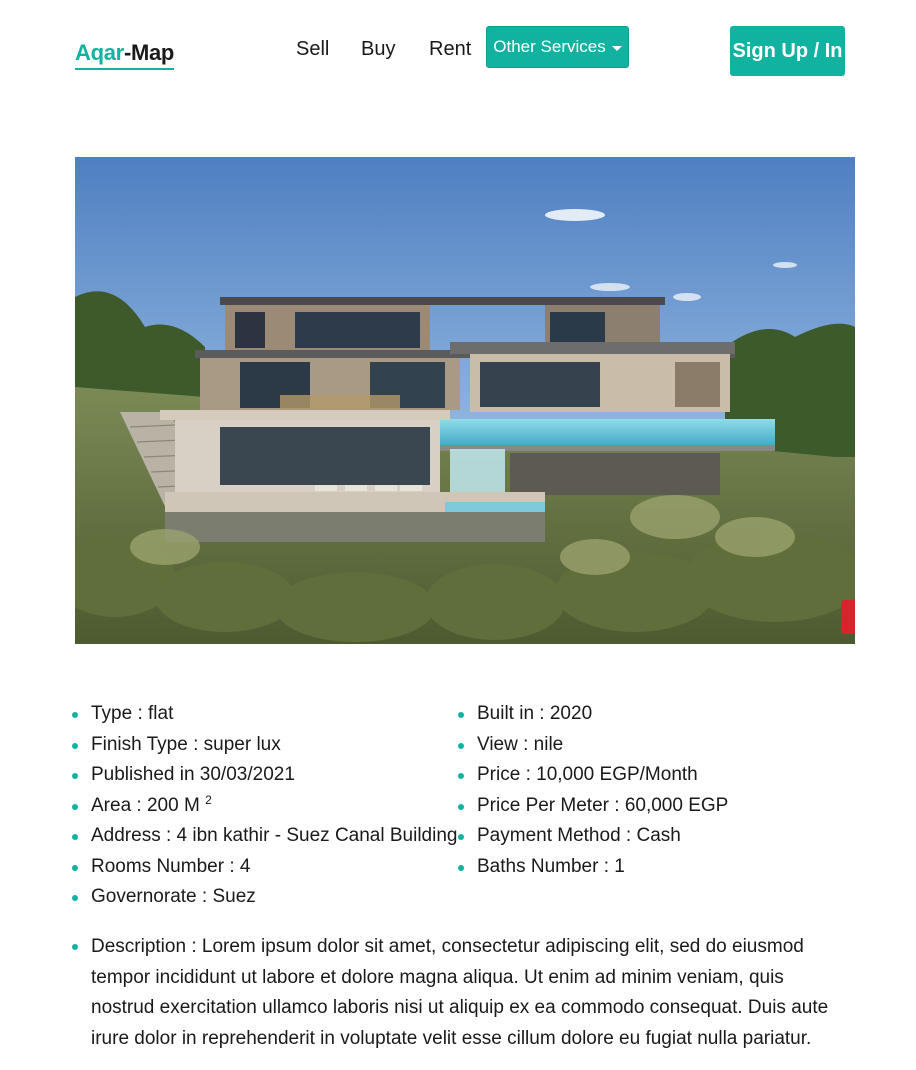 This screenshot has width=916, height=1070. What do you see at coordinates (593, 837) in the screenshot?
I see `detail-payment-method: Payment Method : Cash` at bounding box center [593, 837].